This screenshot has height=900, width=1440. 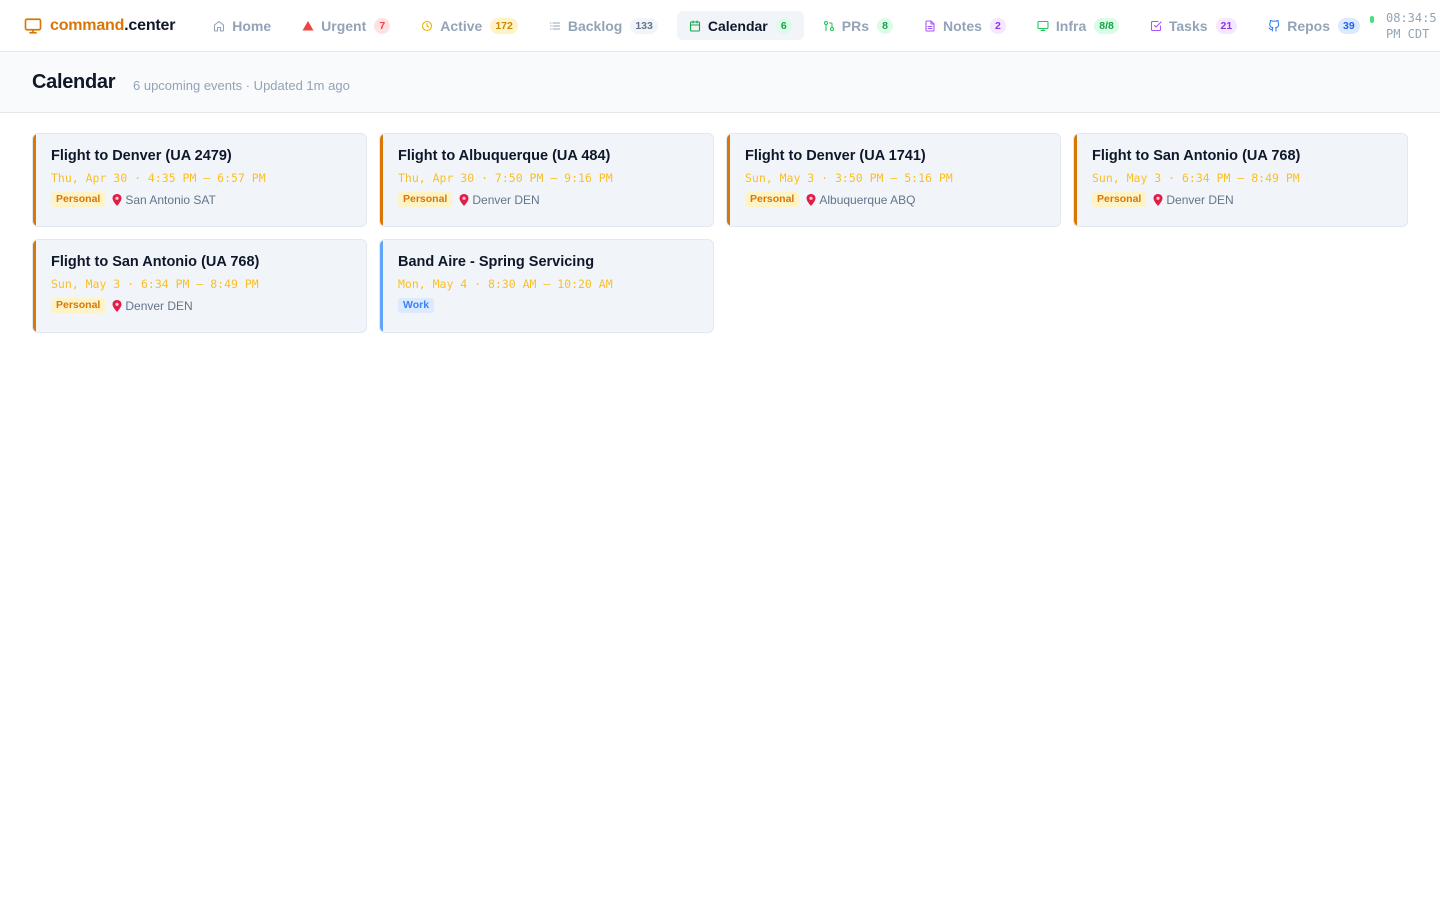 What do you see at coordinates (930, 25) in the screenshot?
I see `file-text-icon` at bounding box center [930, 25].